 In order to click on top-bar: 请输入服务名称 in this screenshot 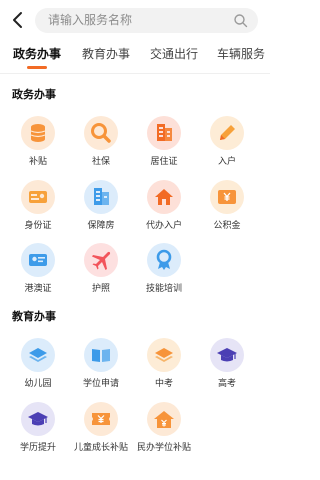, I will do `click(135, 20)`.